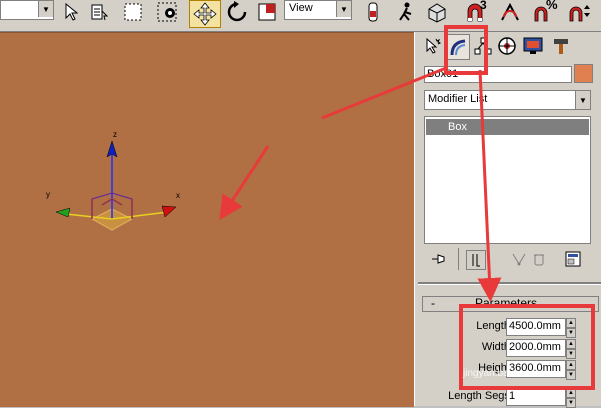 The height and width of the screenshot is (408, 601). I want to click on configure-modifier-sets-button, so click(573, 259).